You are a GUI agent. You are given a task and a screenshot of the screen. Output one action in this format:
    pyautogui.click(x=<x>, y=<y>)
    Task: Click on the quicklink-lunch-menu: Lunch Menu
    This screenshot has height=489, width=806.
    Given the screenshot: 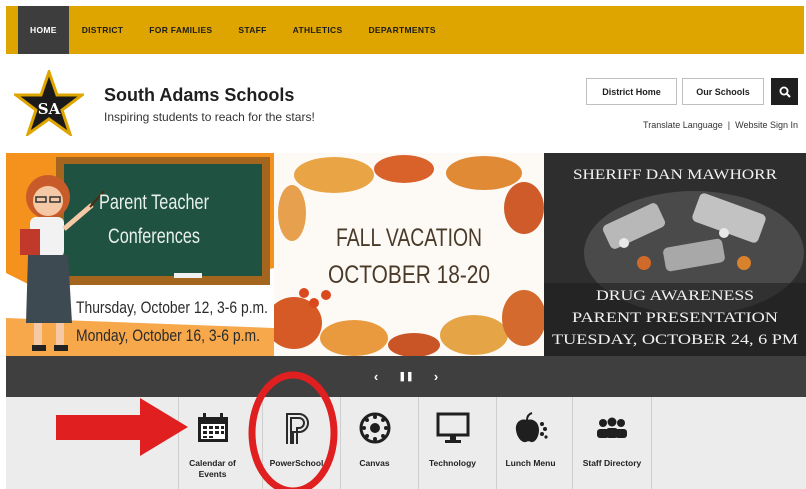 What is the action you would take?
    pyautogui.click(x=530, y=443)
    